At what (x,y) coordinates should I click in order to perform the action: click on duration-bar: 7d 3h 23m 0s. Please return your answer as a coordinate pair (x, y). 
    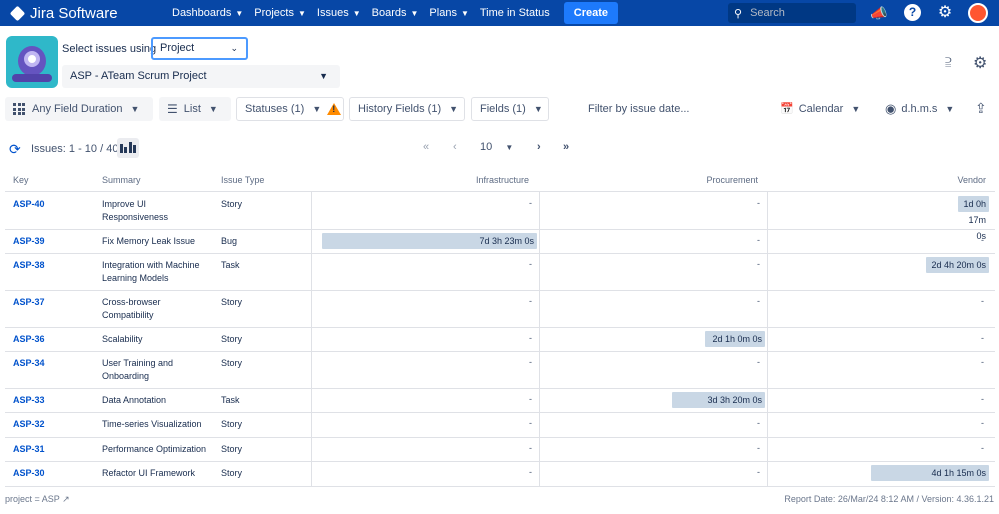
    Looking at the image, I should click on (429, 241).